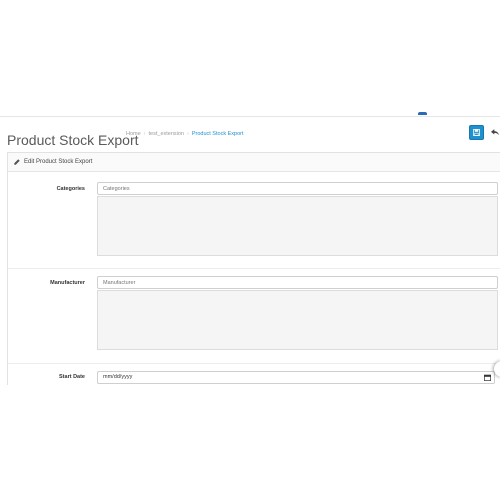 This screenshot has height=500, width=500. Describe the element at coordinates (73, 140) in the screenshot. I see `page-title: Product Stock Export` at that location.